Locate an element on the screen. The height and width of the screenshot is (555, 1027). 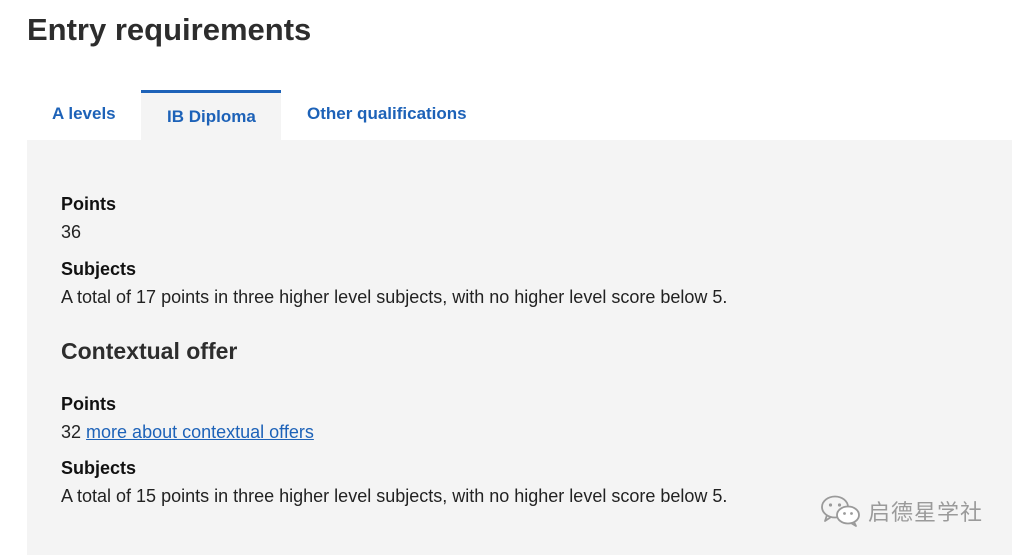
points-value: 36 is located at coordinates (71, 232).